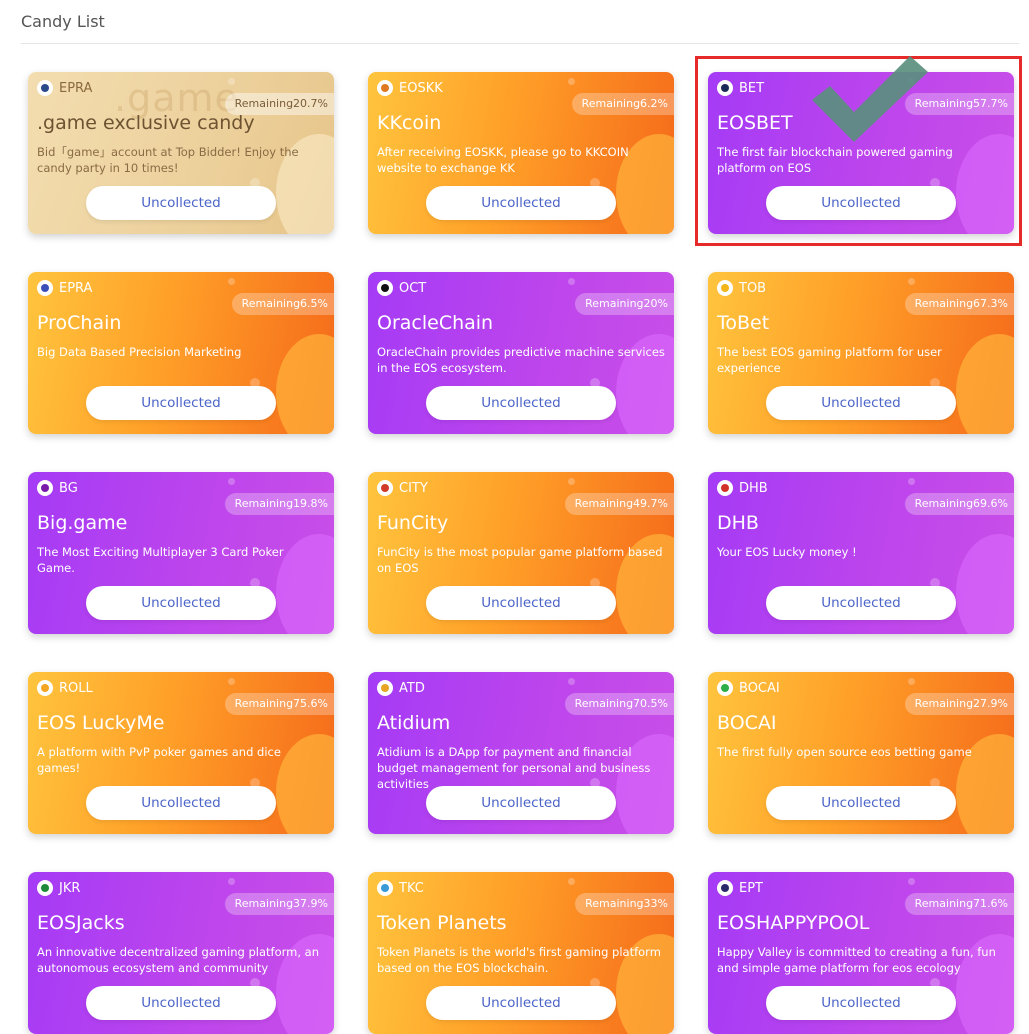  I want to click on eosjacks-icon, so click(45, 888).